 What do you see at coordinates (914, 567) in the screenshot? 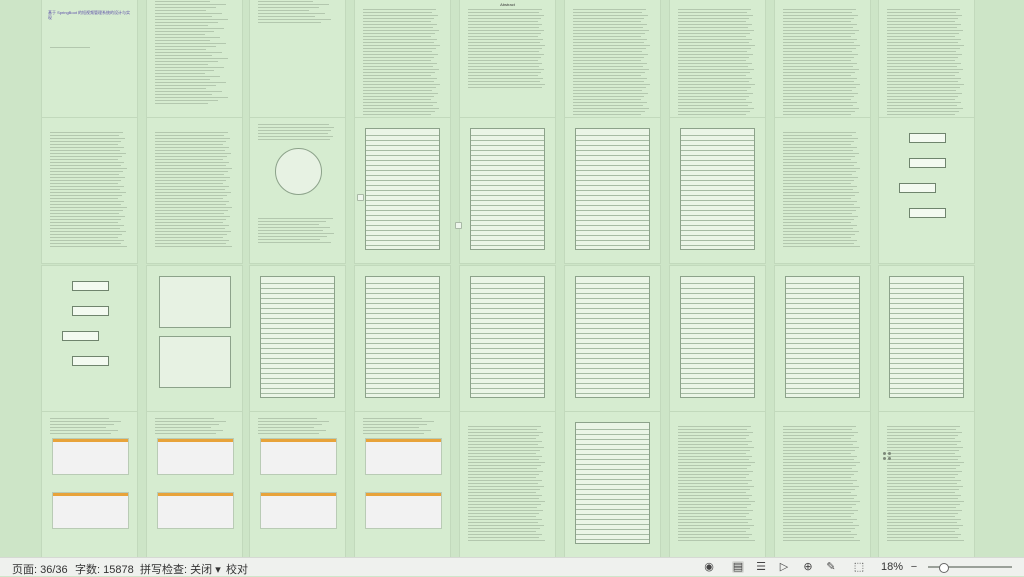
I see `zoom-out-icon: −` at bounding box center [914, 567].